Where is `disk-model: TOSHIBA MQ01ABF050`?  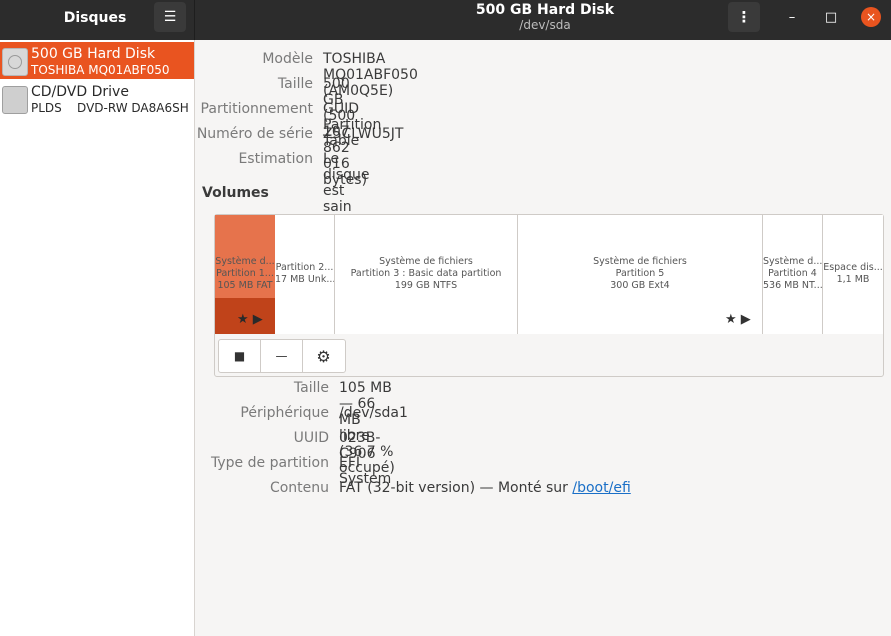
disk-model: TOSHIBA MQ01ABF050 is located at coordinates (100, 70).